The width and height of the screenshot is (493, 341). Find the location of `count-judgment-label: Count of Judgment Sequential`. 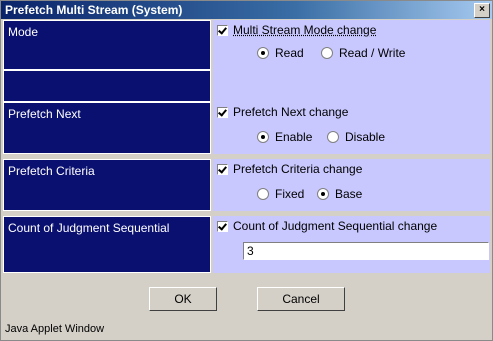

count-judgment-label: Count of Judgment Sequential is located at coordinates (89, 228).